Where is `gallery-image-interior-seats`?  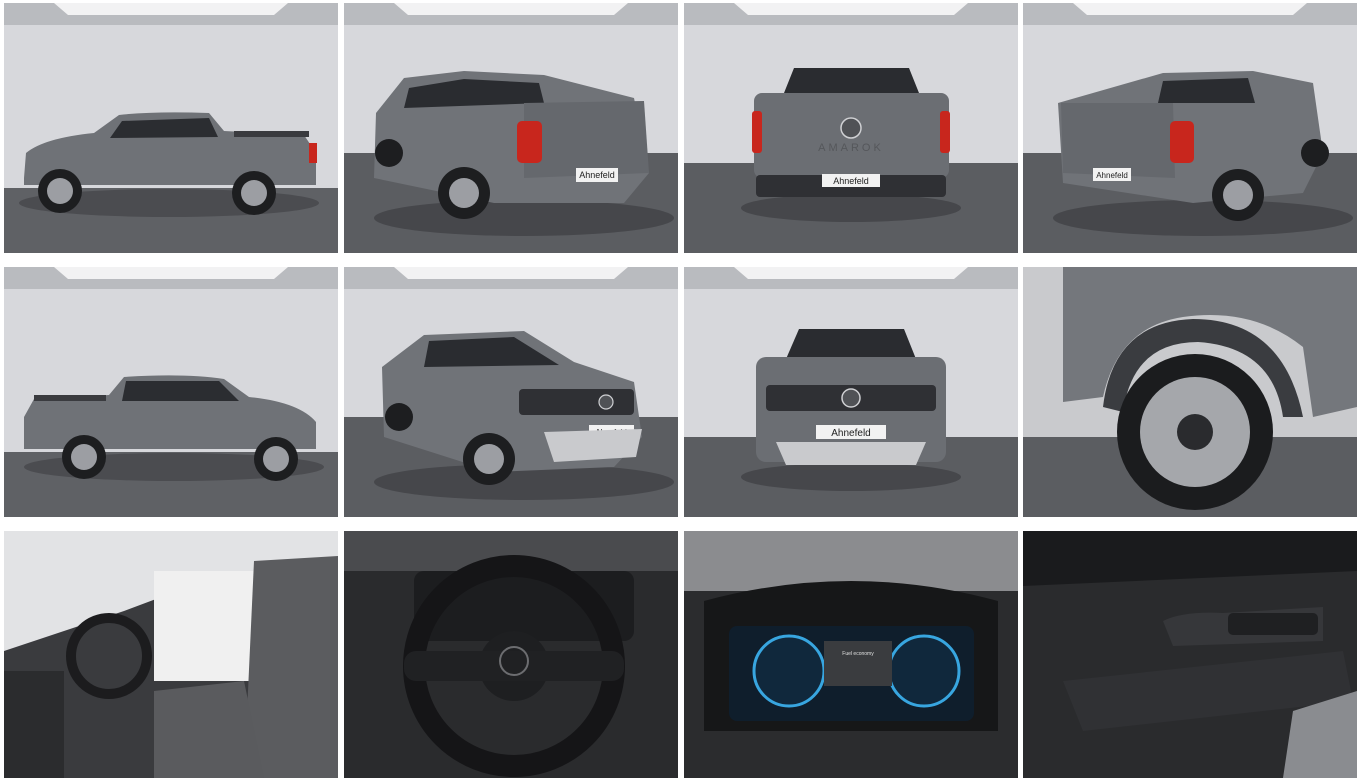
gallery-image-interior-seats is located at coordinates (171, 654).